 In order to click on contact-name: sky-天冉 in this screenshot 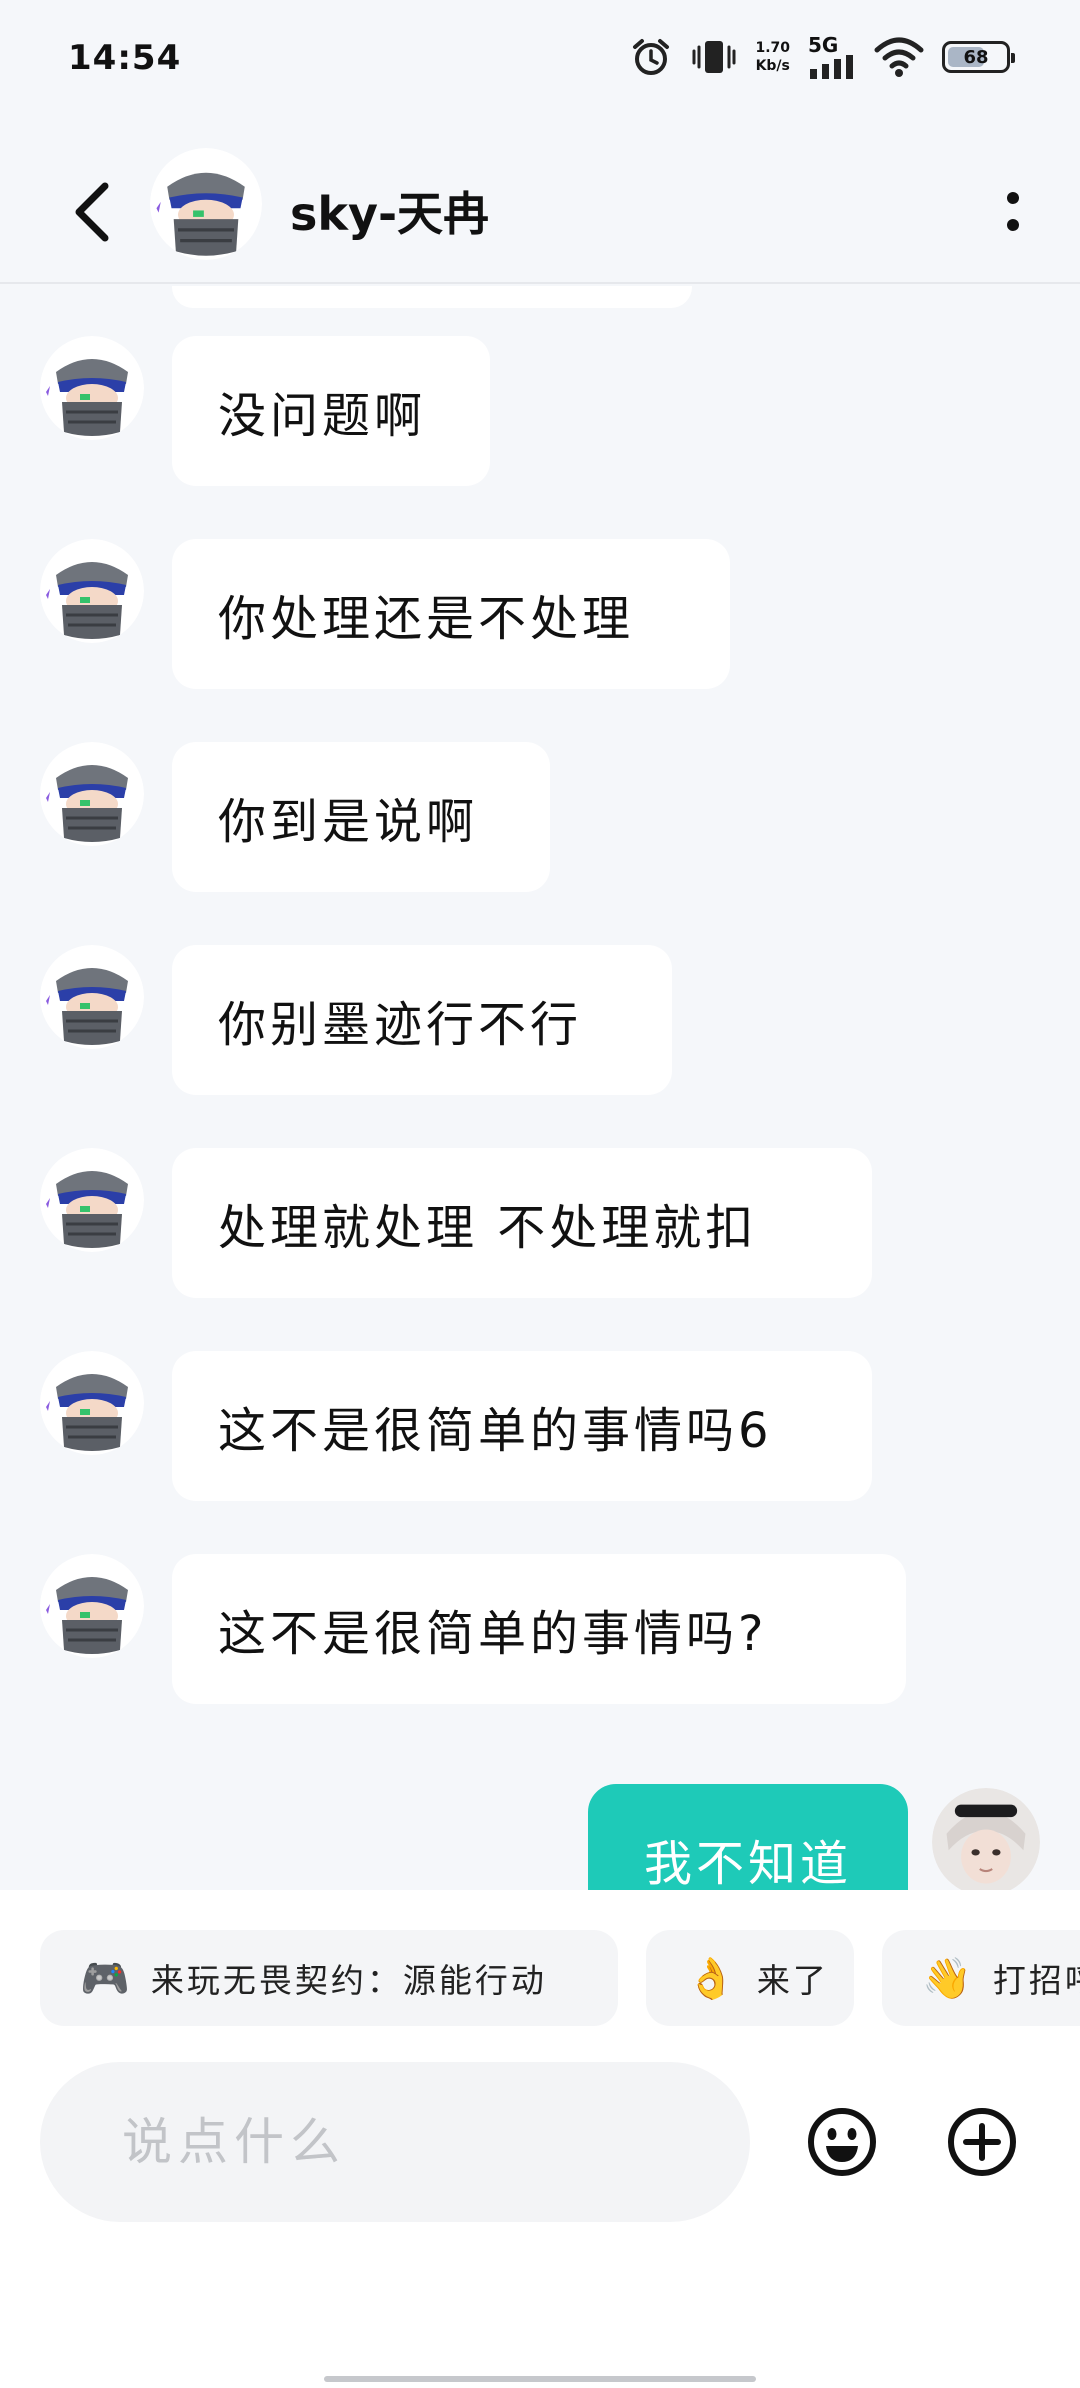, I will do `click(390, 214)`.